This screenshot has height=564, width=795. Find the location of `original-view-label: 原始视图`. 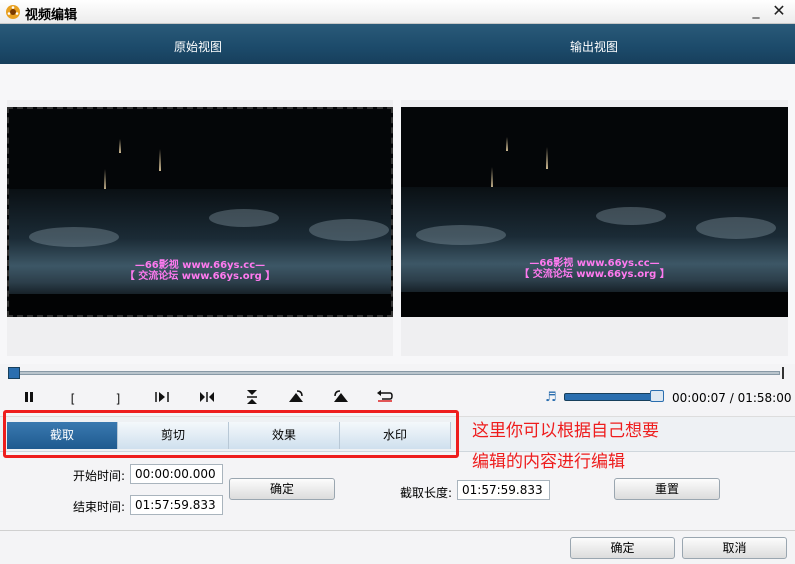

original-view-label: 原始视图 is located at coordinates (198, 47).